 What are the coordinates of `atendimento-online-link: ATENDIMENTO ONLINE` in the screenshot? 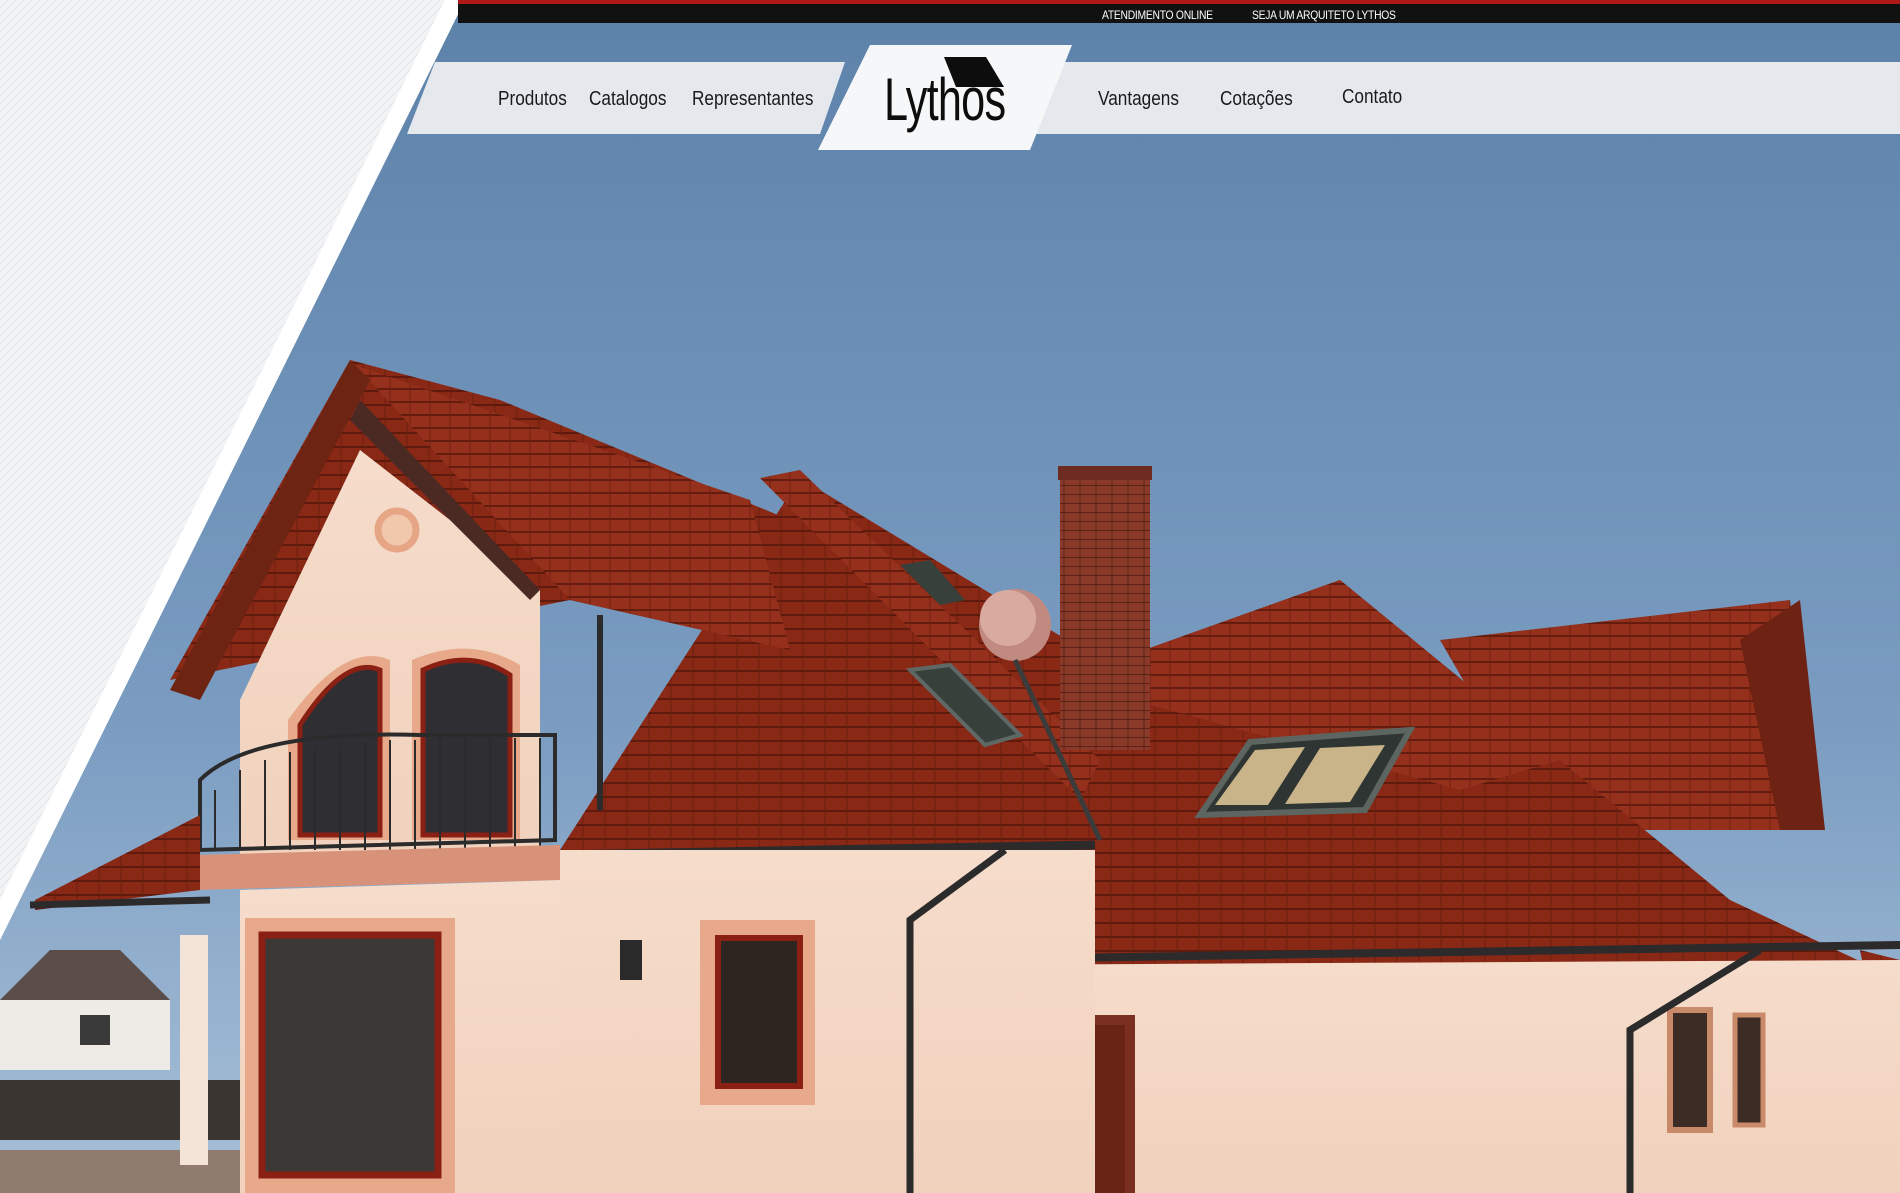 It's located at (1157, 15).